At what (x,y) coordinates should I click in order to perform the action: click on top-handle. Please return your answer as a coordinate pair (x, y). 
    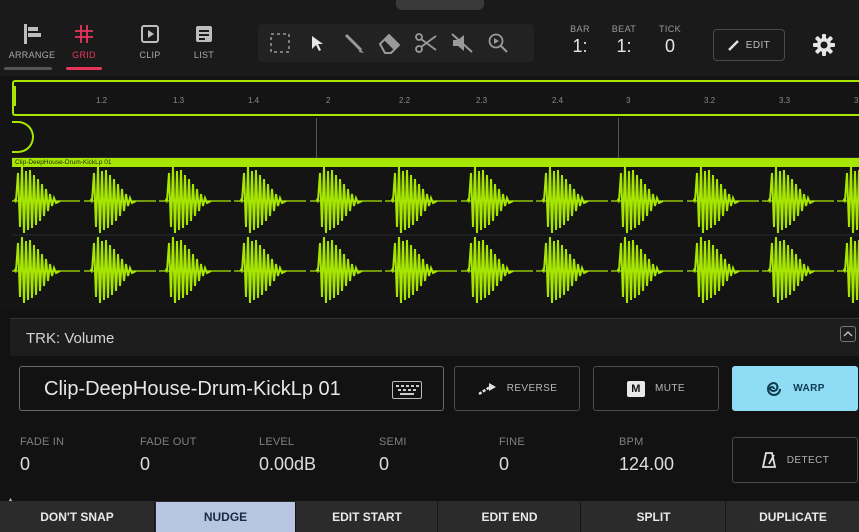
    Looking at the image, I should click on (440, 5).